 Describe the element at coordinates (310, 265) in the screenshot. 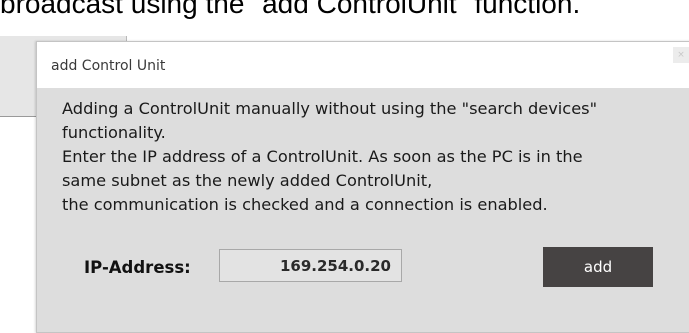

I see `ip-address-input` at that location.